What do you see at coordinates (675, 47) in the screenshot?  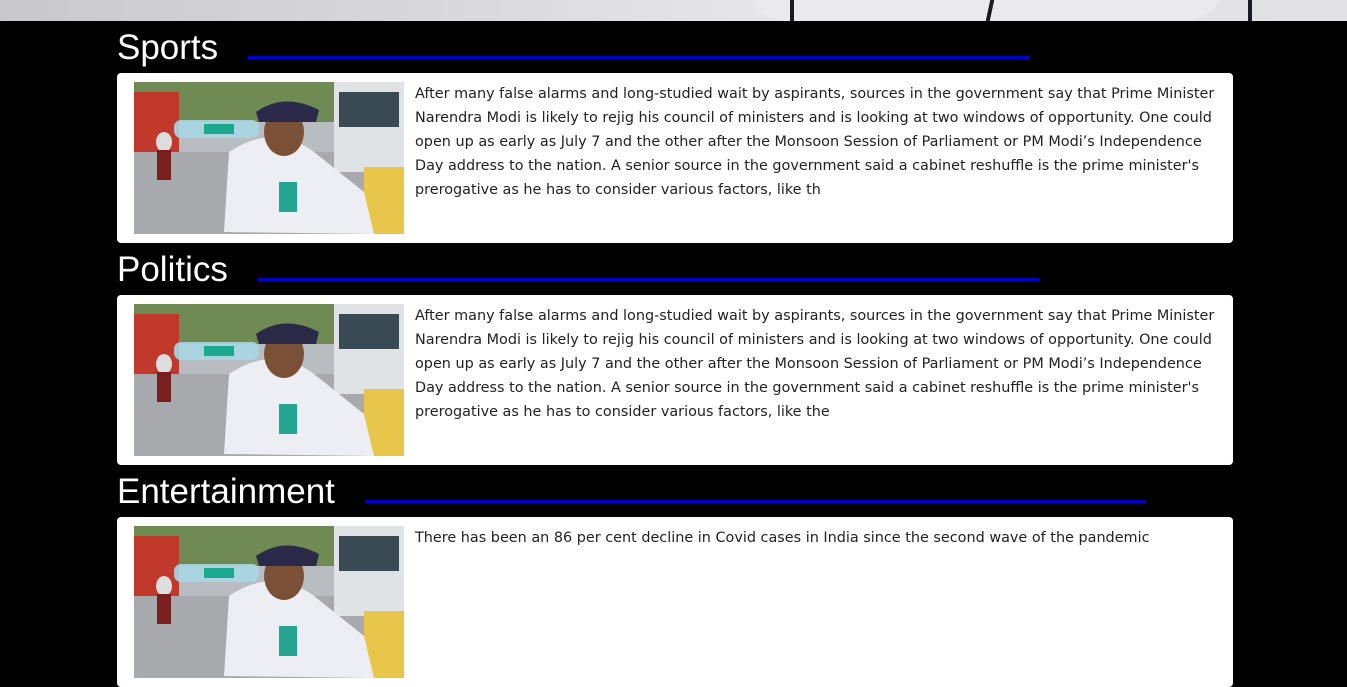 I see `section-header-sports: Sports` at bounding box center [675, 47].